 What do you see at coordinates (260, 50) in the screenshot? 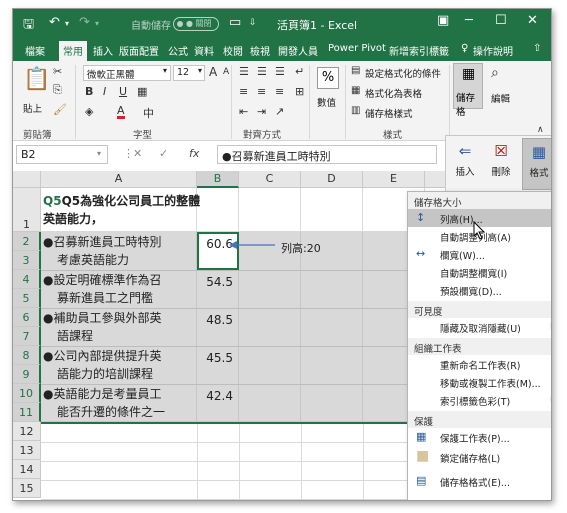
I see `tab-view: 檢視` at bounding box center [260, 50].